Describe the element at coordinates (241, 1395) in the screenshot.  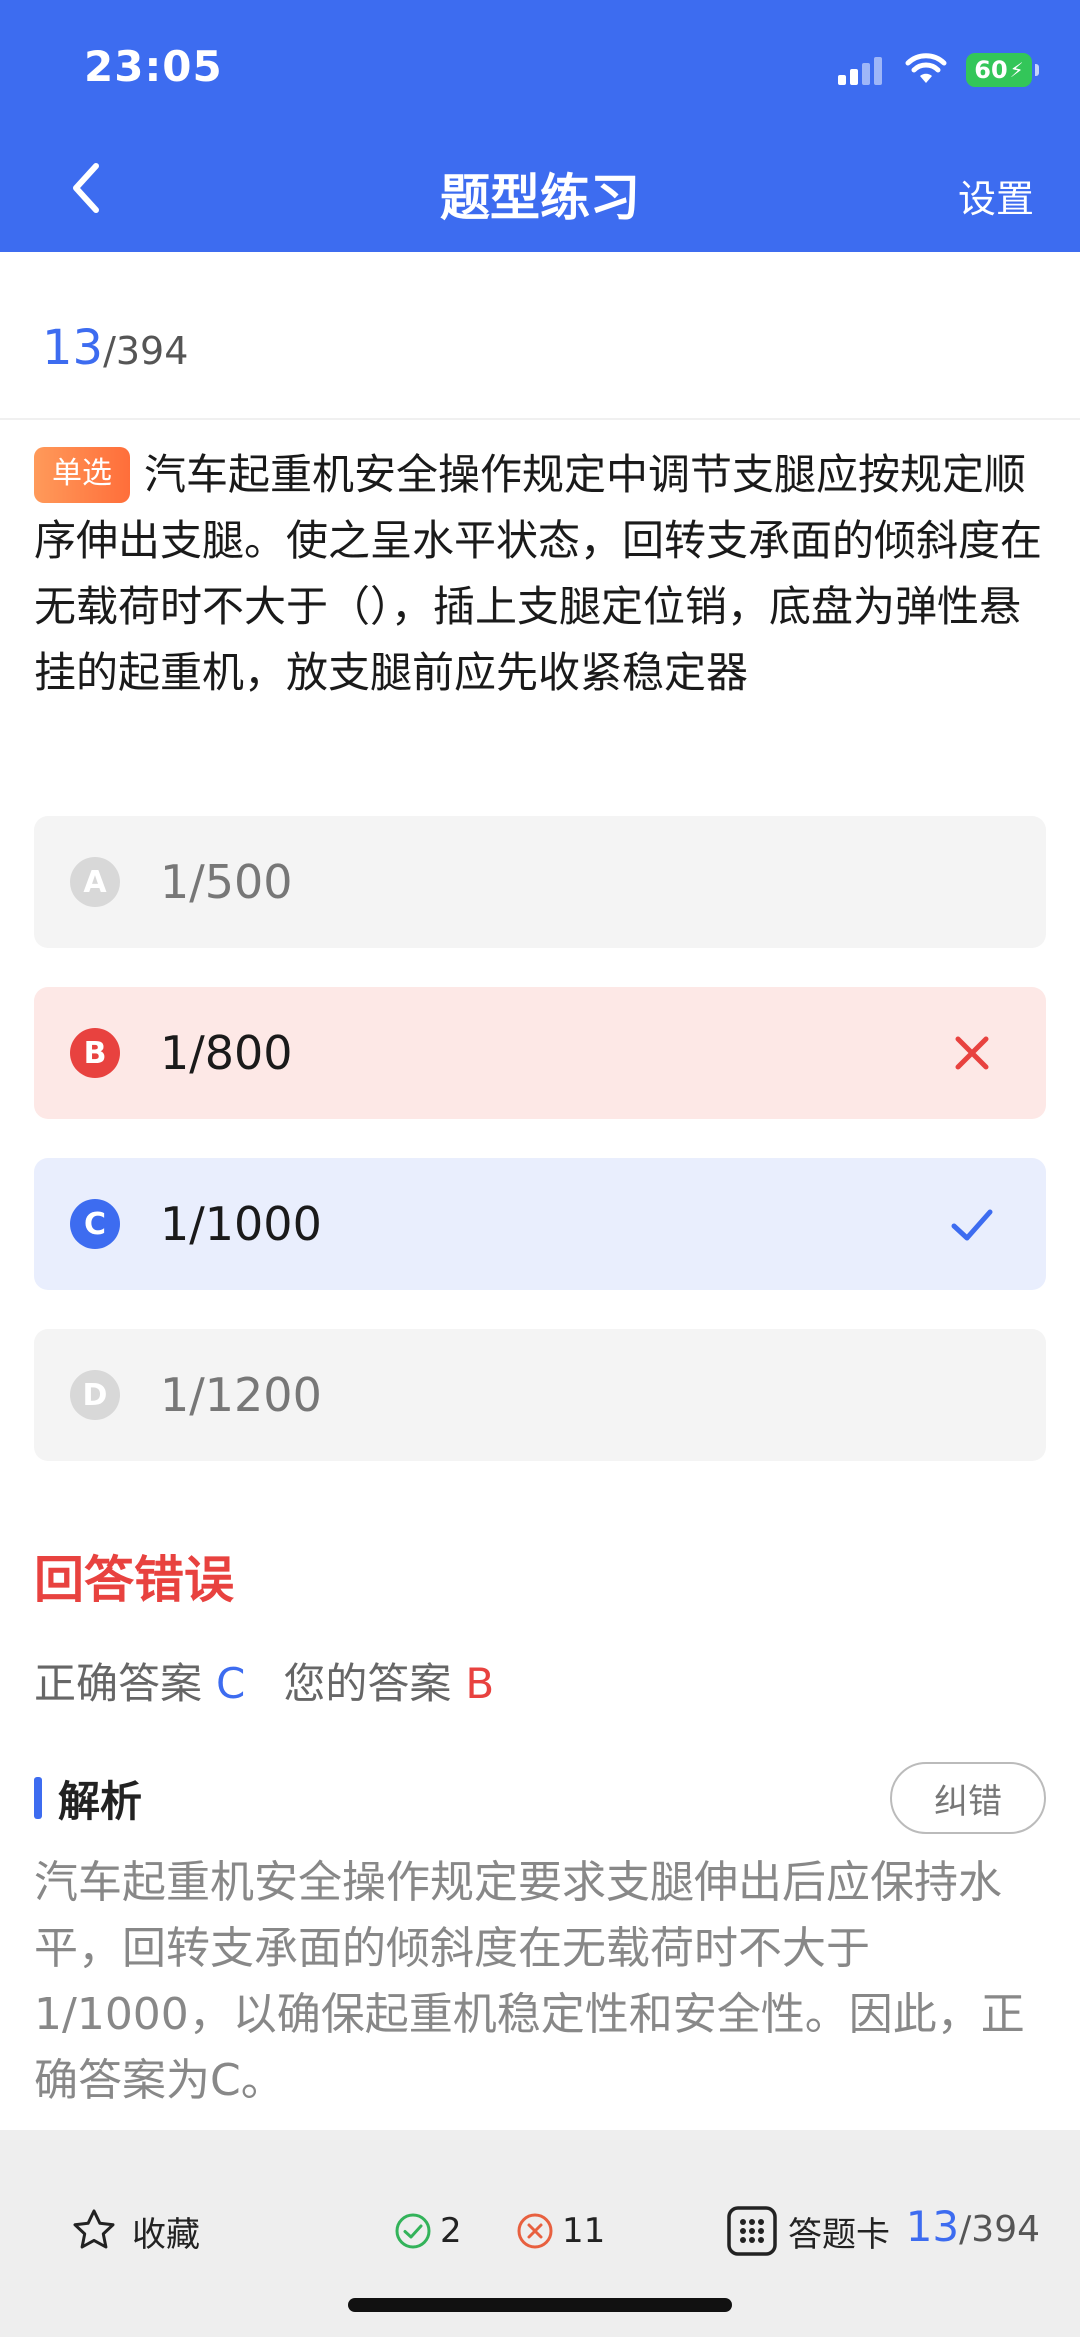
I see `option-text: 1/1200` at that location.